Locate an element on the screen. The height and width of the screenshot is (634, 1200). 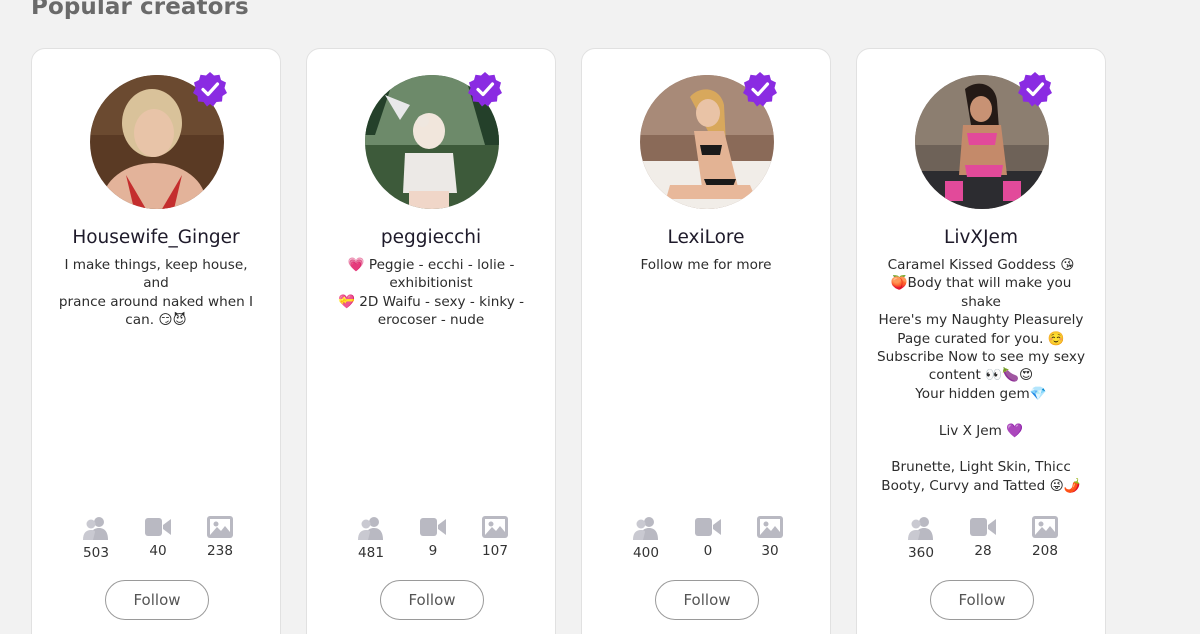
bio-line: Follow me for more is located at coordinates (706, 265).